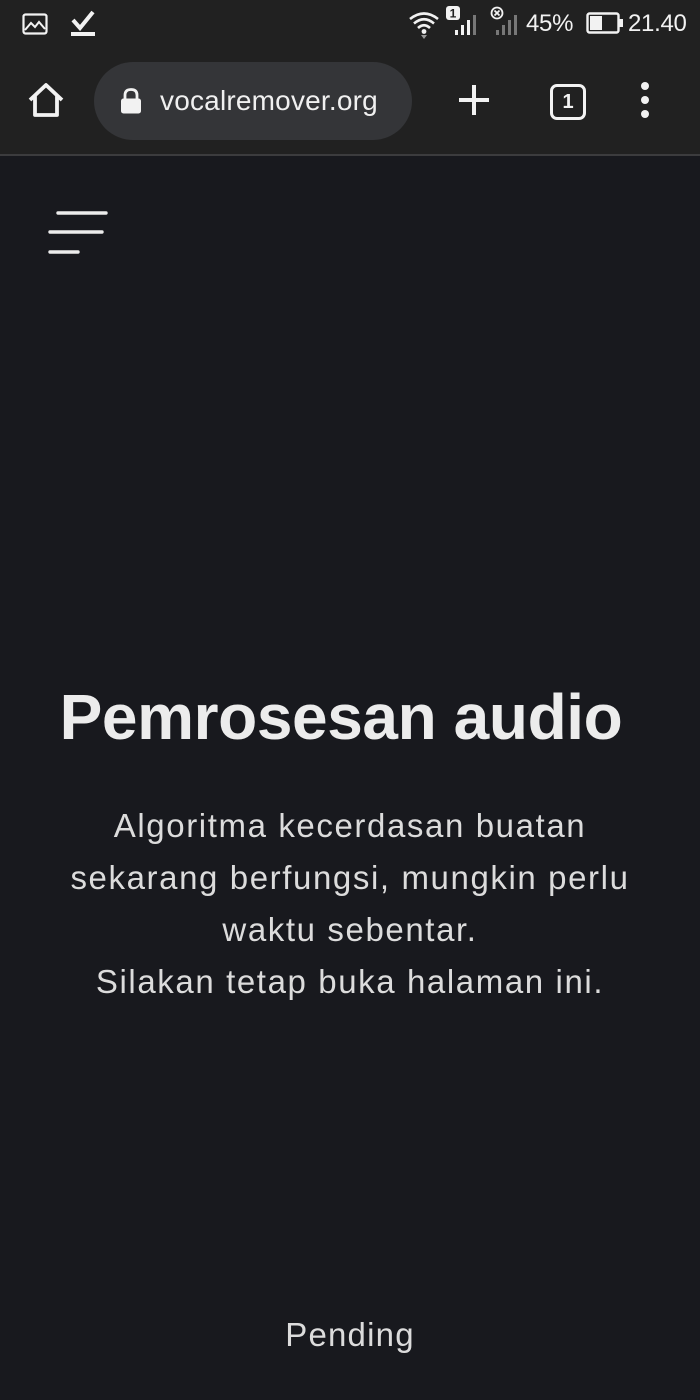  What do you see at coordinates (424, 25) in the screenshot?
I see `wifi-icon` at bounding box center [424, 25].